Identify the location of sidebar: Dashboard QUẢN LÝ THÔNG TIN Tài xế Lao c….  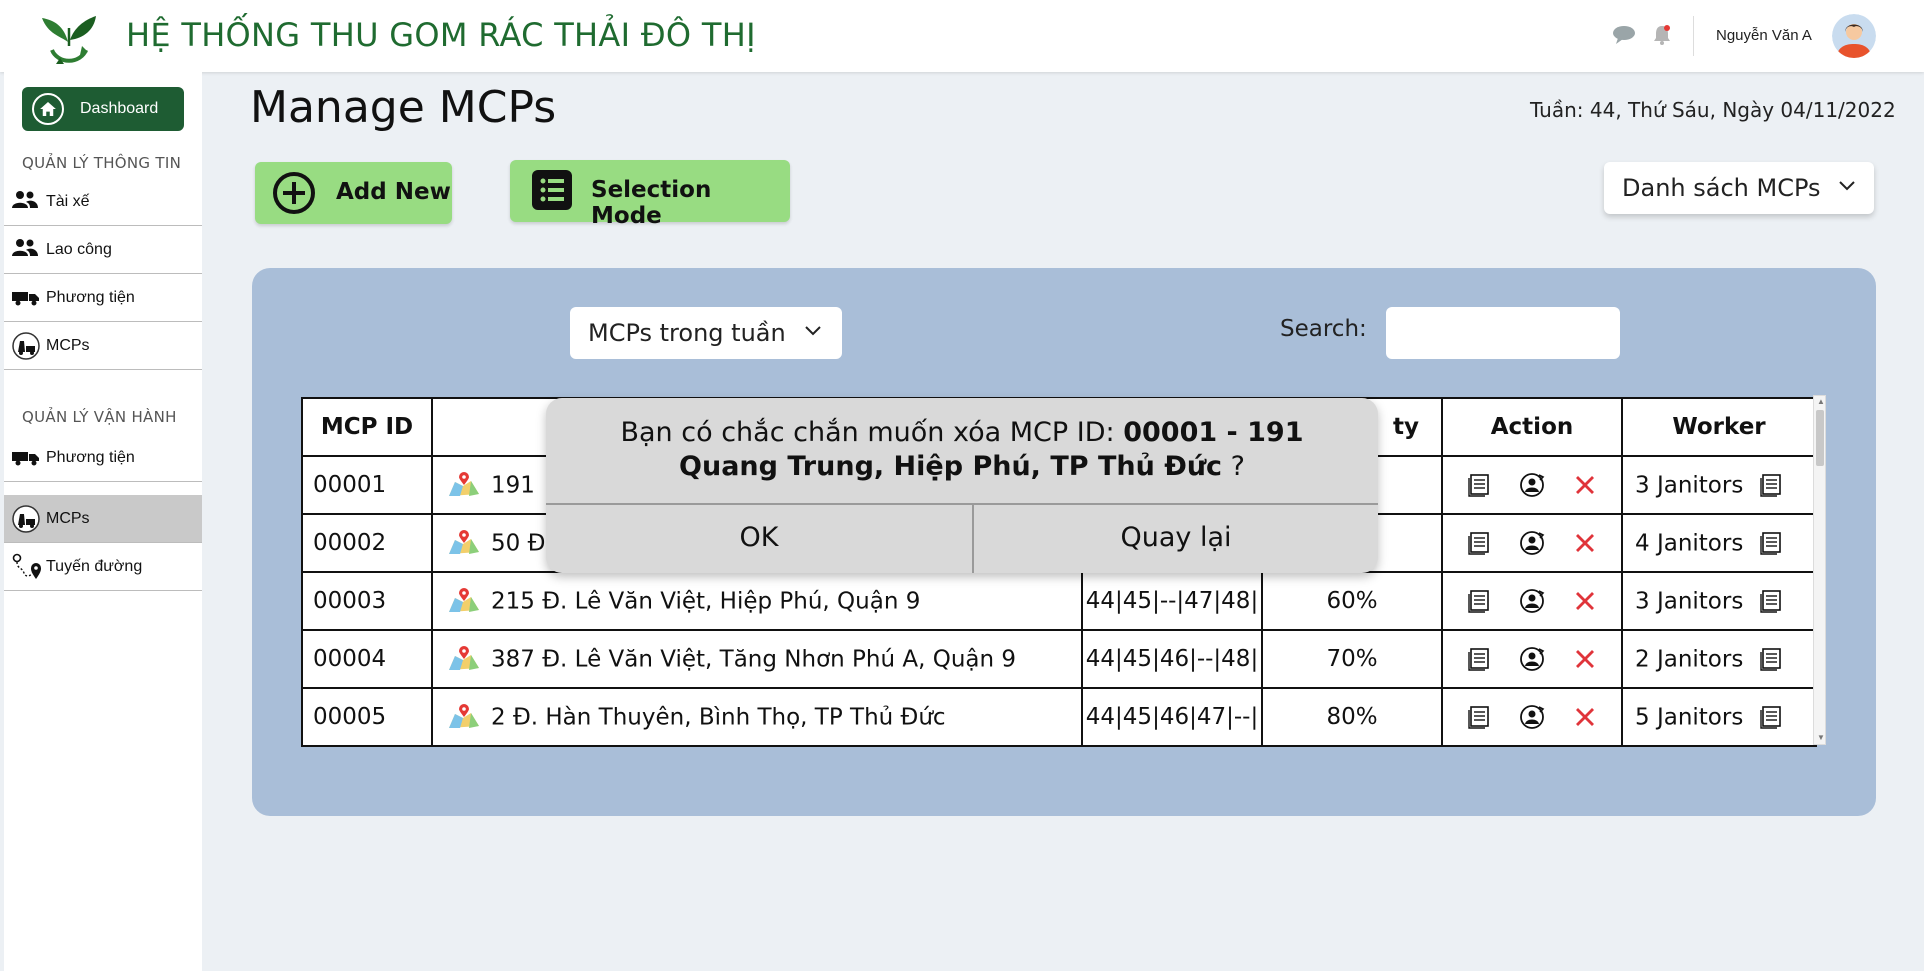
(103, 521).